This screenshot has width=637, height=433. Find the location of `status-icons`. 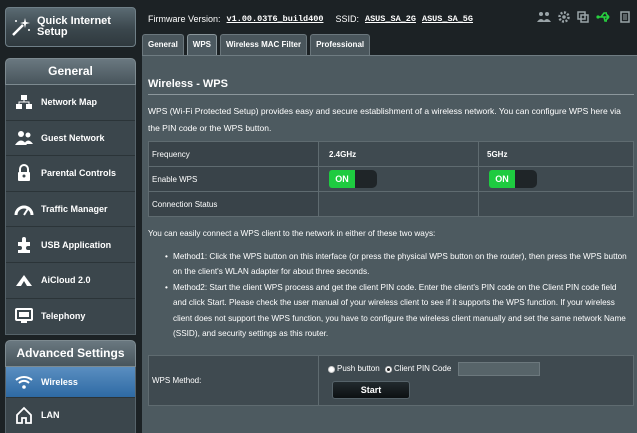

status-icons is located at coordinates (584, 18).